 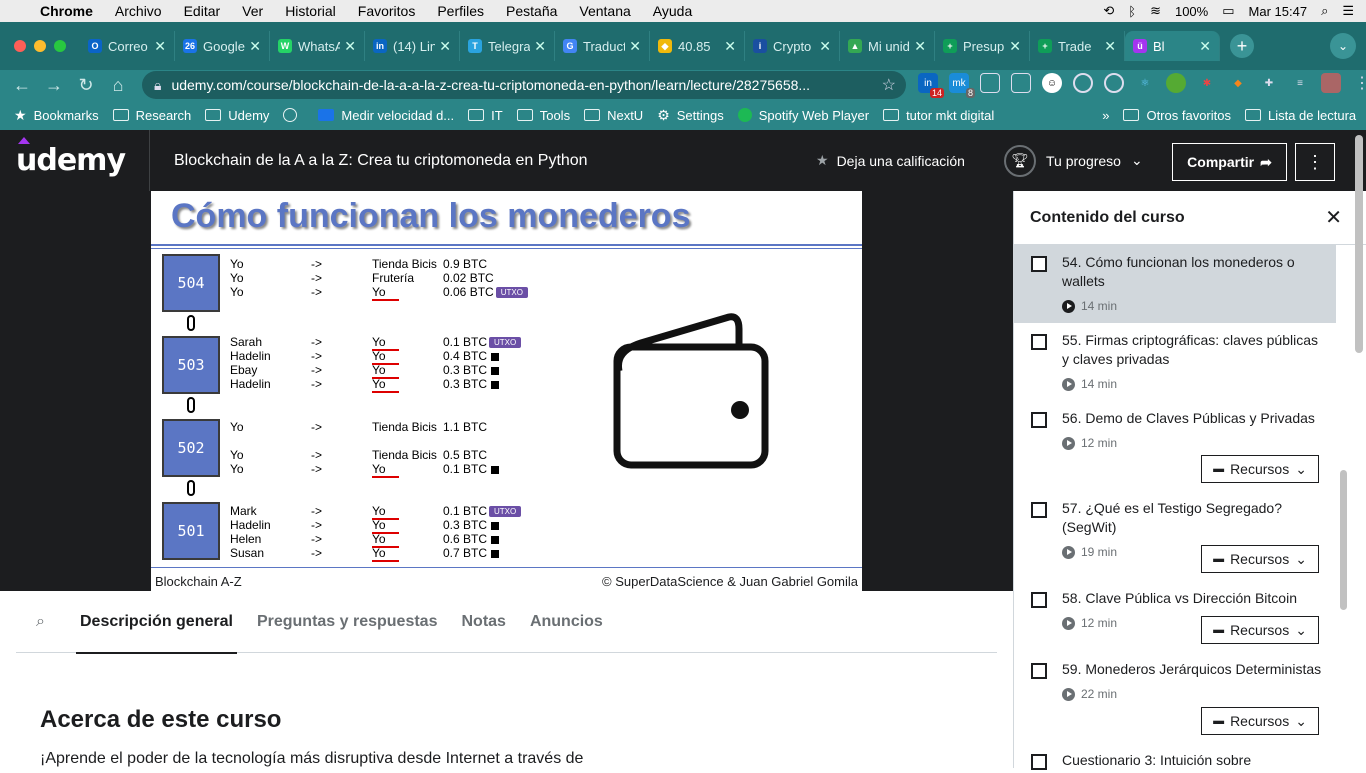 I want to click on reload-button: ↻, so click(x=86, y=85).